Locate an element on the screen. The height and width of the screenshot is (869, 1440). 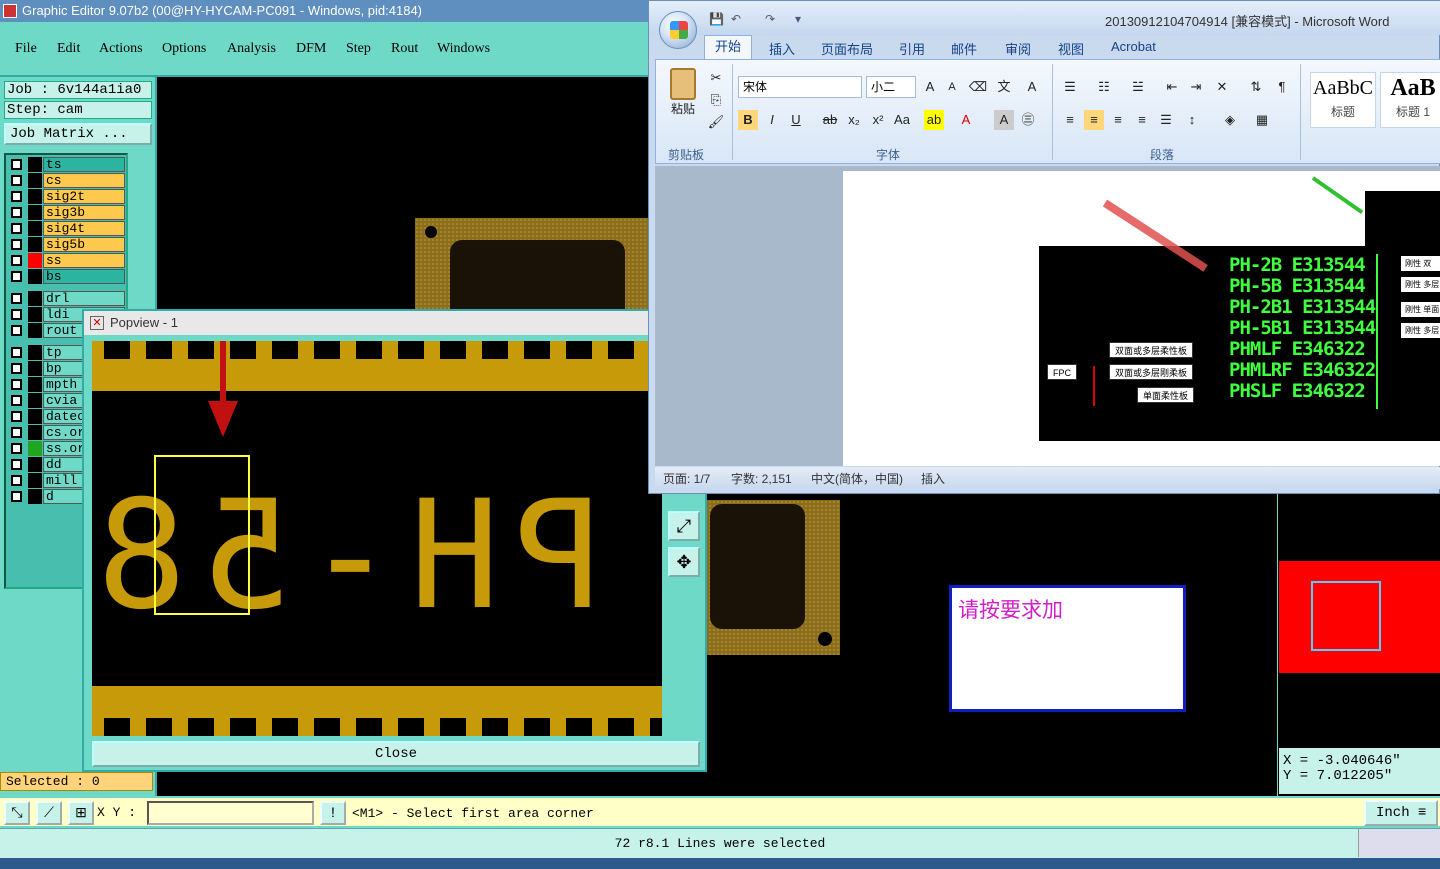
menu-file: File is located at coordinates (26, 49).